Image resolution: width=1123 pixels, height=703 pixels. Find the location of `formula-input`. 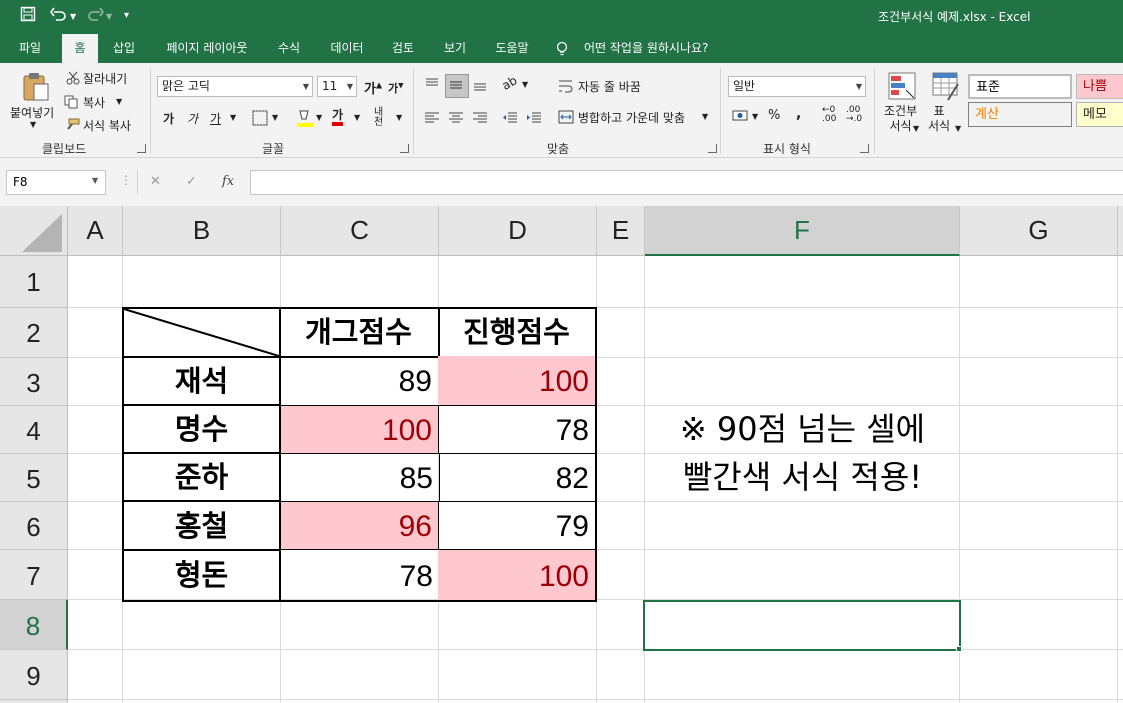

formula-input is located at coordinates (686, 182).